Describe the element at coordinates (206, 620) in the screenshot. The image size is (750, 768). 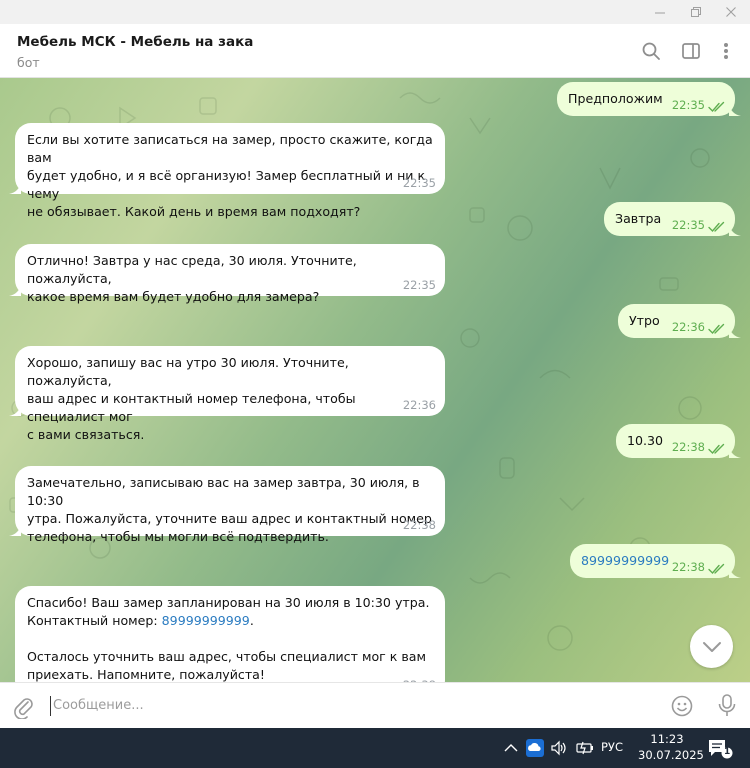
I see `phone-link: 89999999999` at that location.